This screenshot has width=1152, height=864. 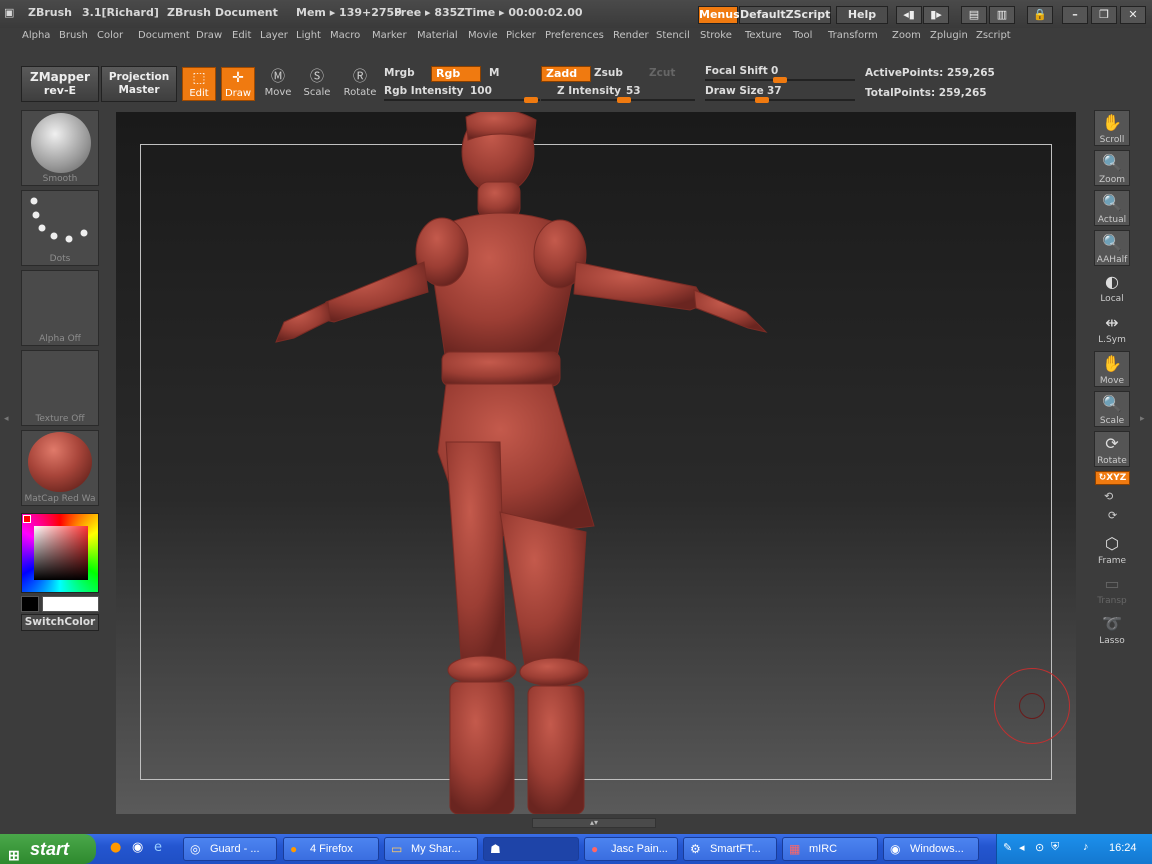 What do you see at coordinates (1112, 449) in the screenshot?
I see `rotate-view-button: ⟳ Rotate` at bounding box center [1112, 449].